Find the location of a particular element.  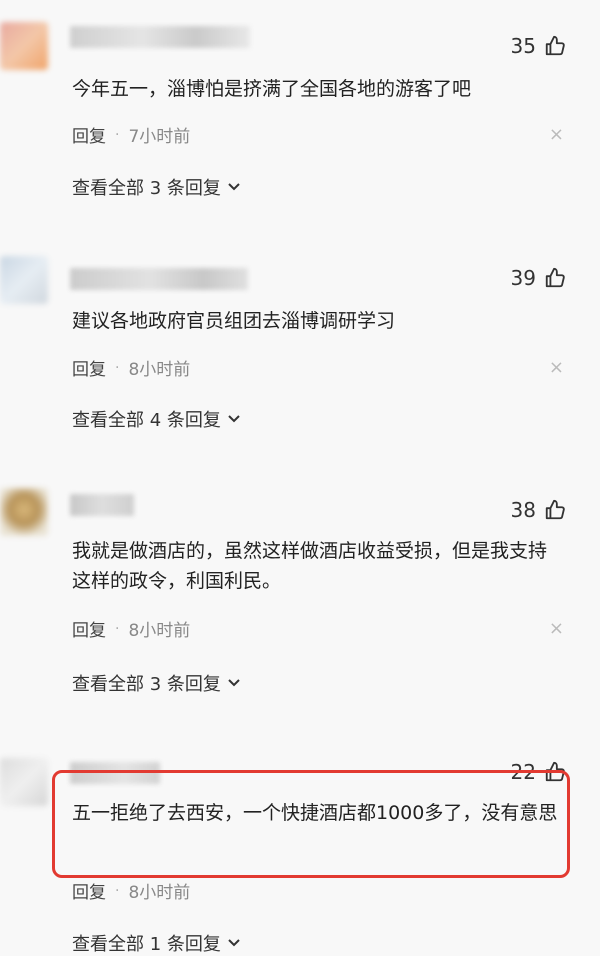

like-count: 38 is located at coordinates (523, 510).